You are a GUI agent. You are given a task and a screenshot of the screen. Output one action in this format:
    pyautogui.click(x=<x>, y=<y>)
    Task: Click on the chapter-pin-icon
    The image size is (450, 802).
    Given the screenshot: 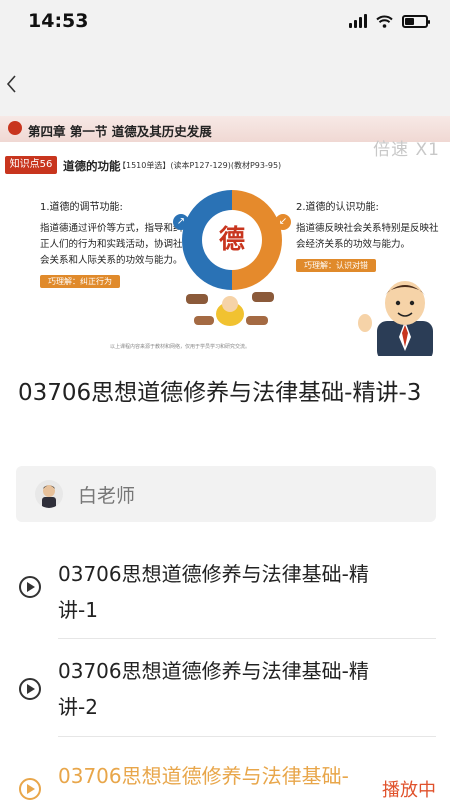 What is the action you would take?
    pyautogui.click(x=15, y=128)
    